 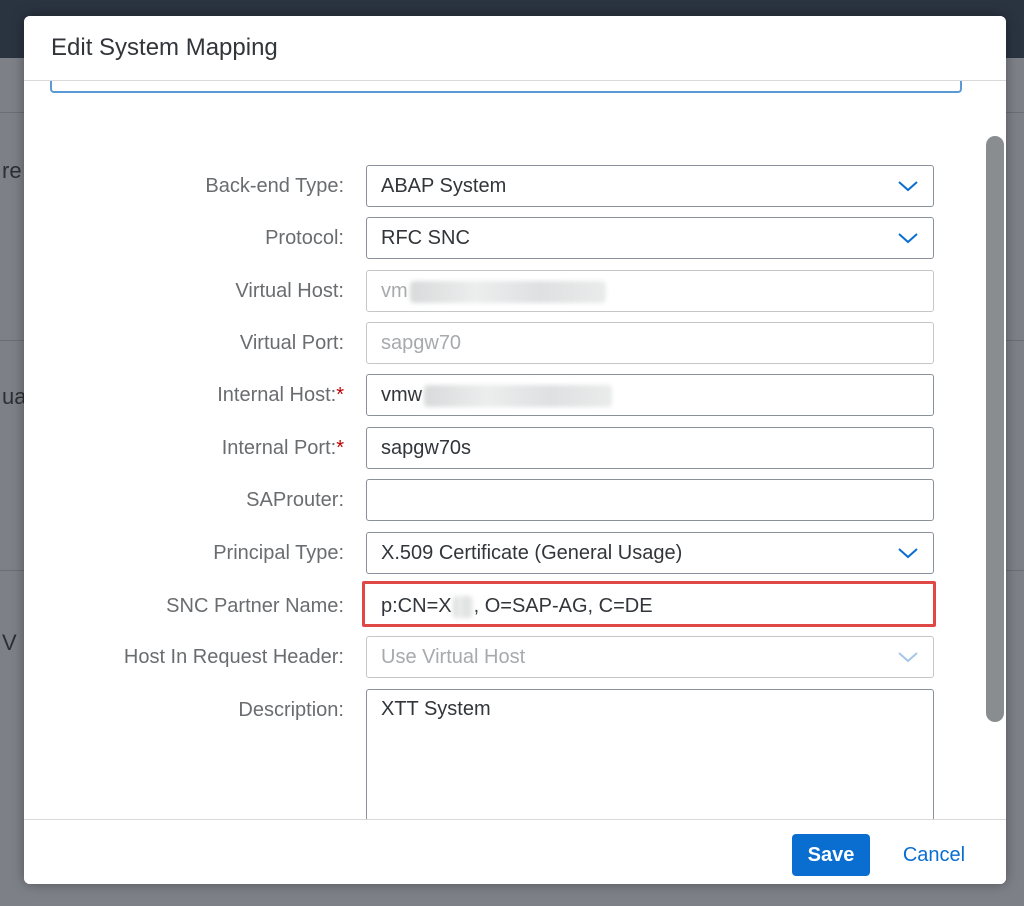 I want to click on virtual-port-label: Virtual Port:, so click(x=291, y=343).